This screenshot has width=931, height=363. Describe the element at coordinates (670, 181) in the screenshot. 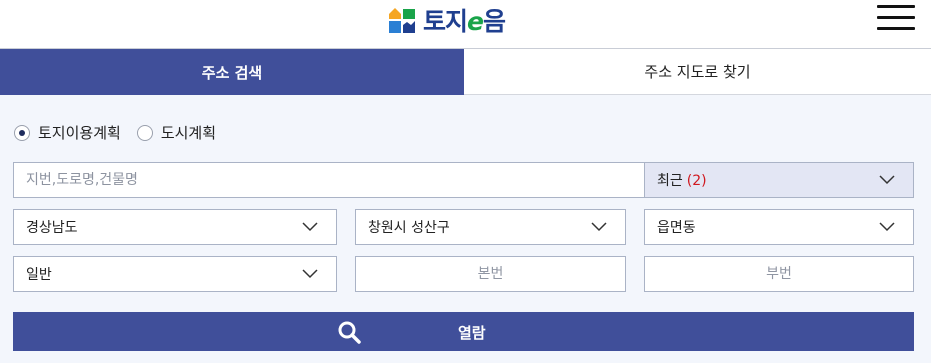

I see `recent-label: 최근` at that location.